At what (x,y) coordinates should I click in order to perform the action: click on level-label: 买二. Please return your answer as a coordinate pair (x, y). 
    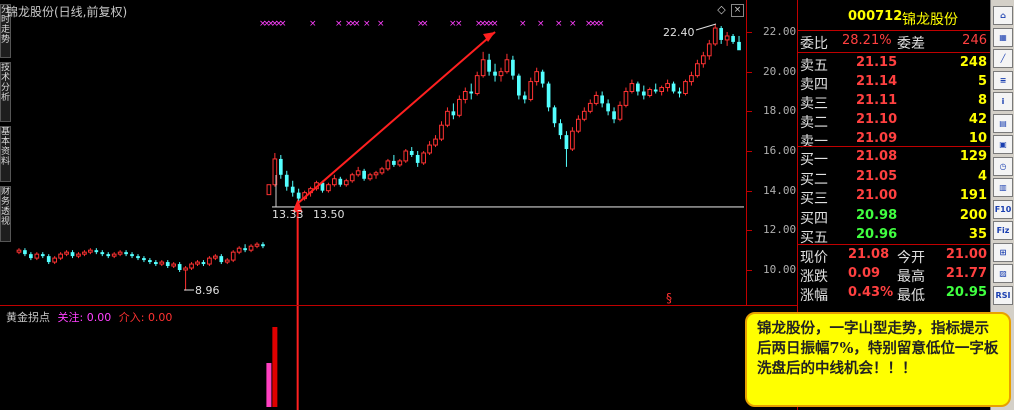
    Looking at the image, I should click on (814, 179).